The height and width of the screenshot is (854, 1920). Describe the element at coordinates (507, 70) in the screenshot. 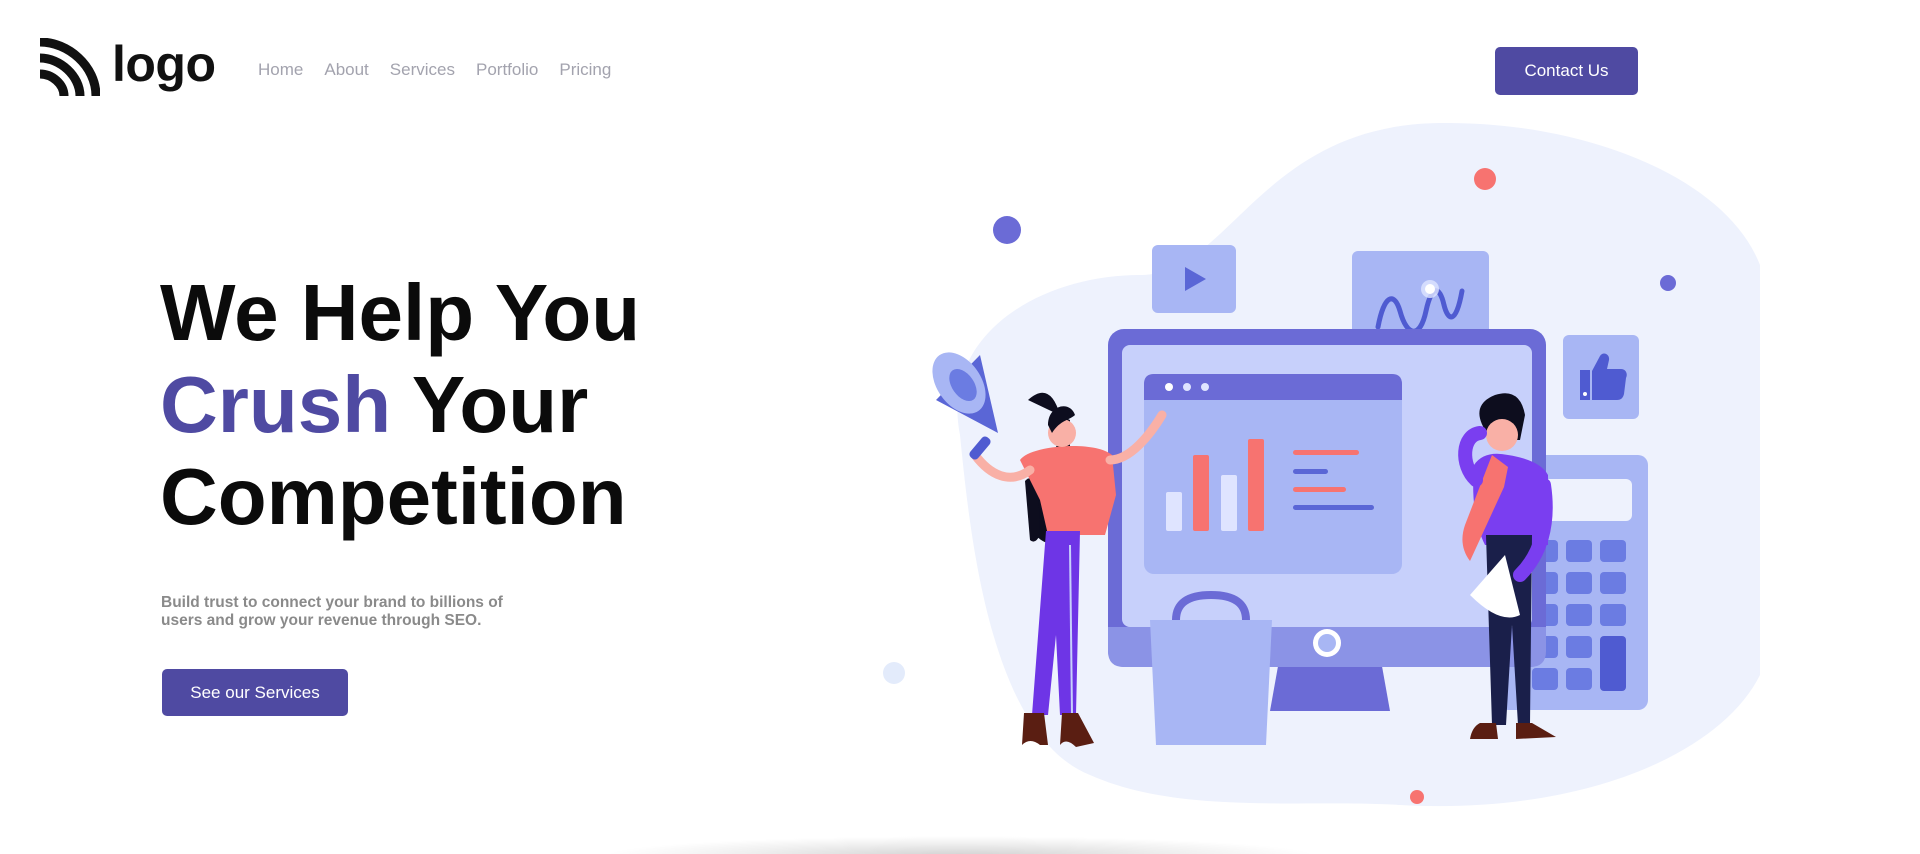

I see `nav-portfolio: Portfolio` at that location.